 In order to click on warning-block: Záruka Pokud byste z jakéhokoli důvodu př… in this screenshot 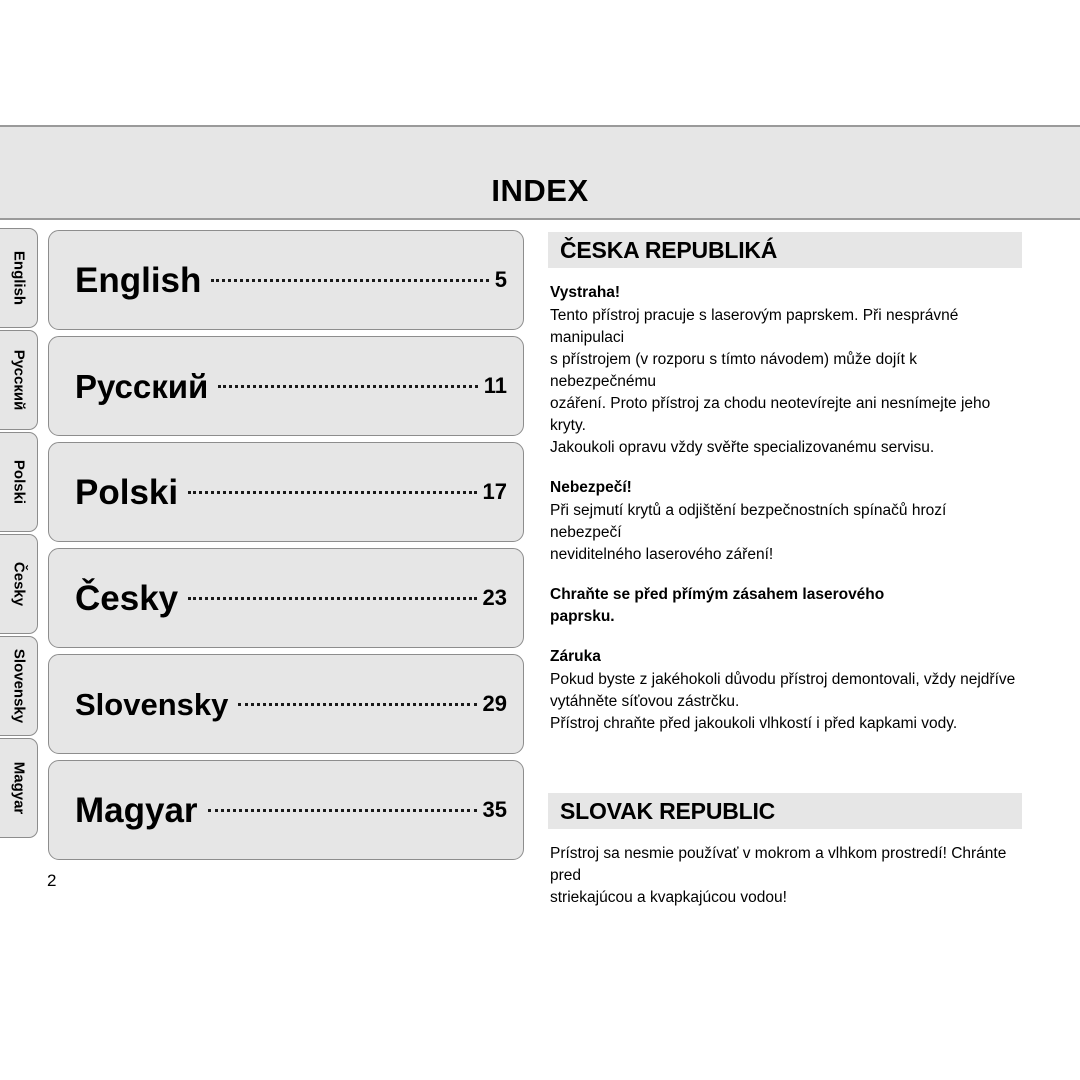, I will do `click(785, 690)`.